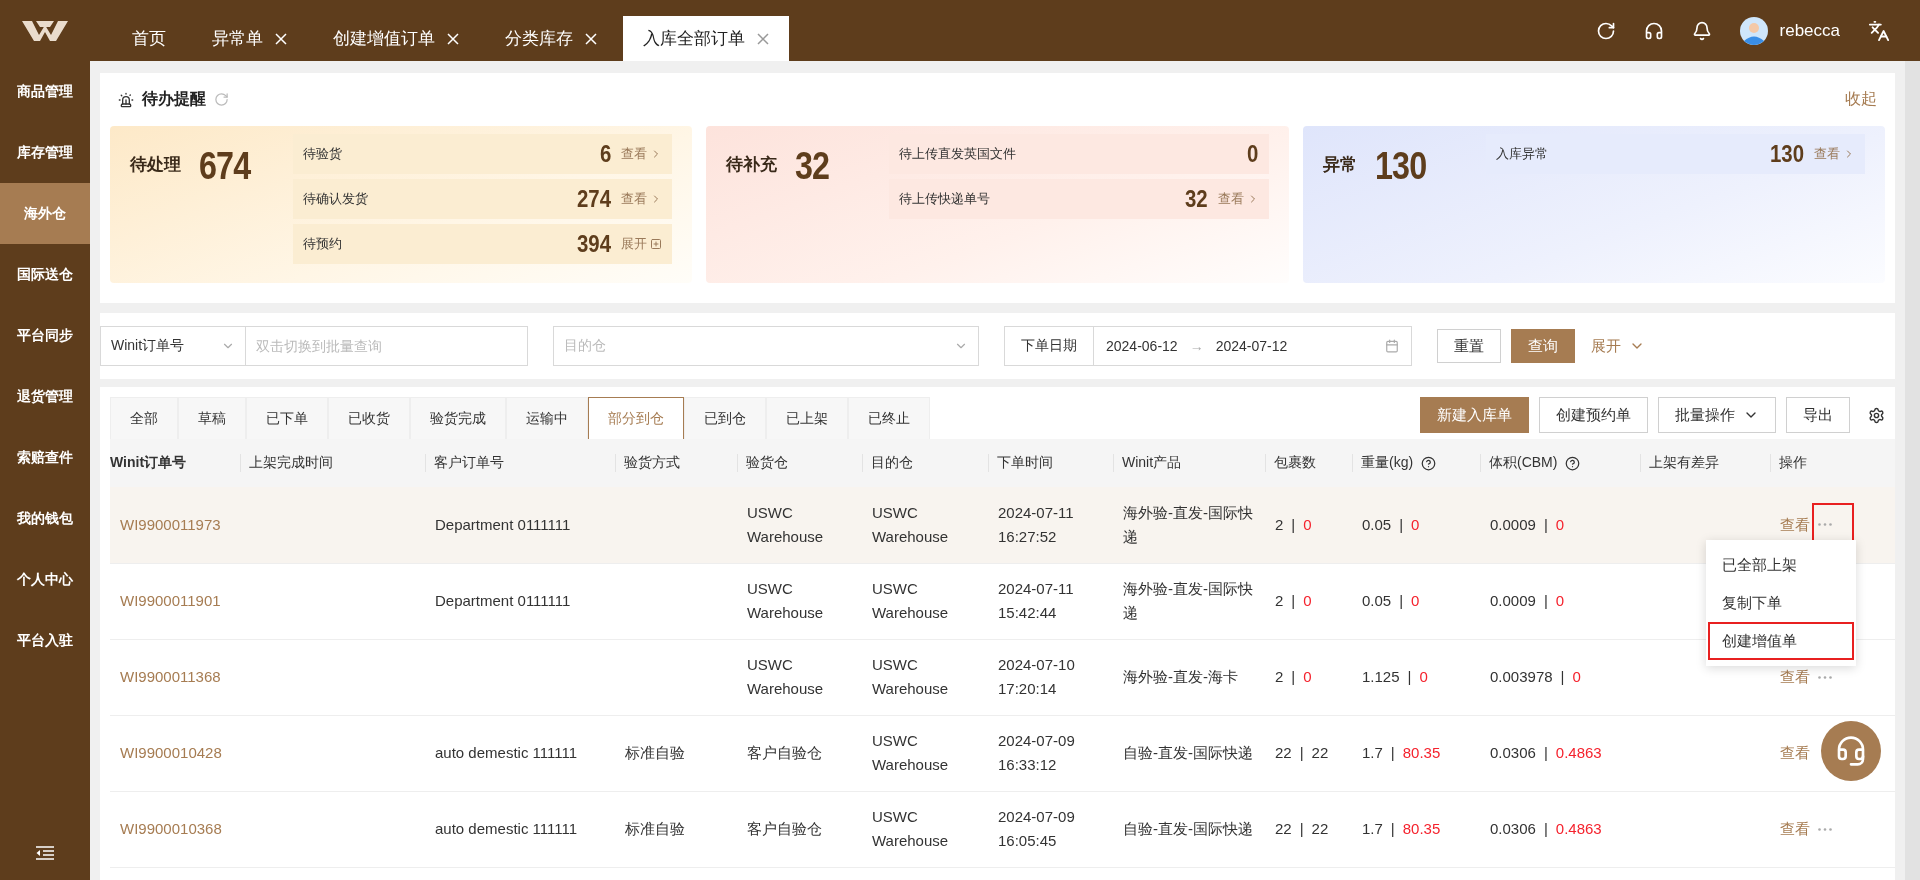 The image size is (1920, 880). What do you see at coordinates (396, 38) in the screenshot?
I see `page-tab: 创建增值订单` at bounding box center [396, 38].